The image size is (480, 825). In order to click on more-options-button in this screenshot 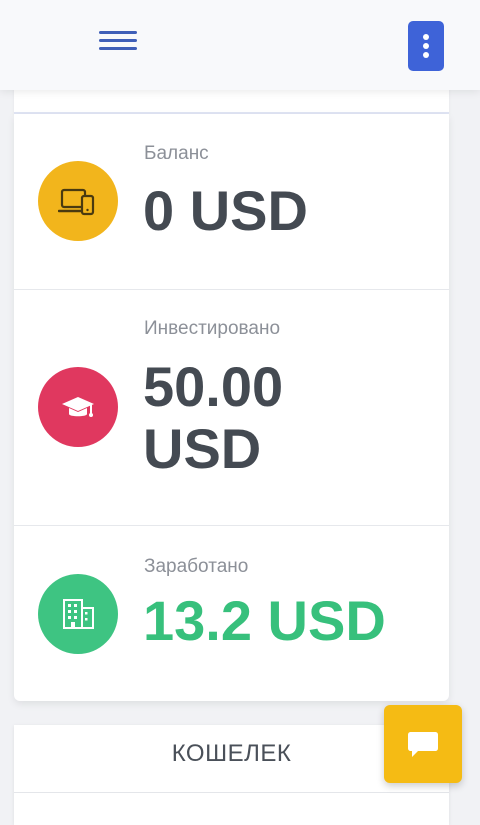, I will do `click(426, 46)`.